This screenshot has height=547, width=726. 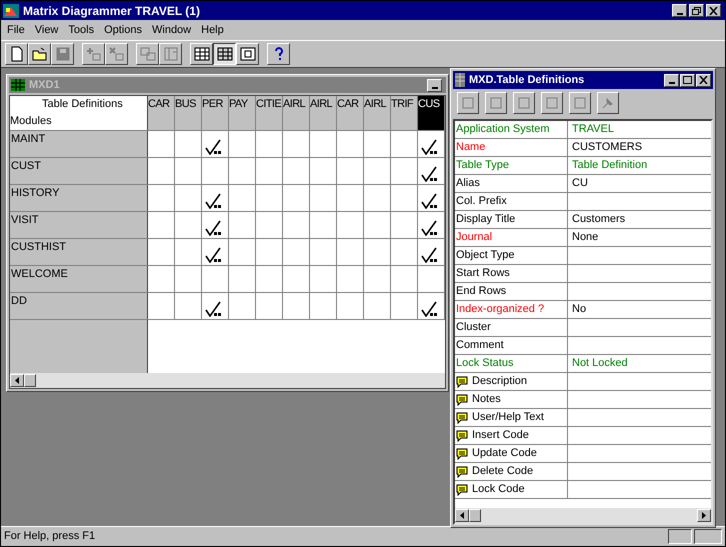 What do you see at coordinates (468, 184) in the screenshot?
I see `property-name: Alias` at bounding box center [468, 184].